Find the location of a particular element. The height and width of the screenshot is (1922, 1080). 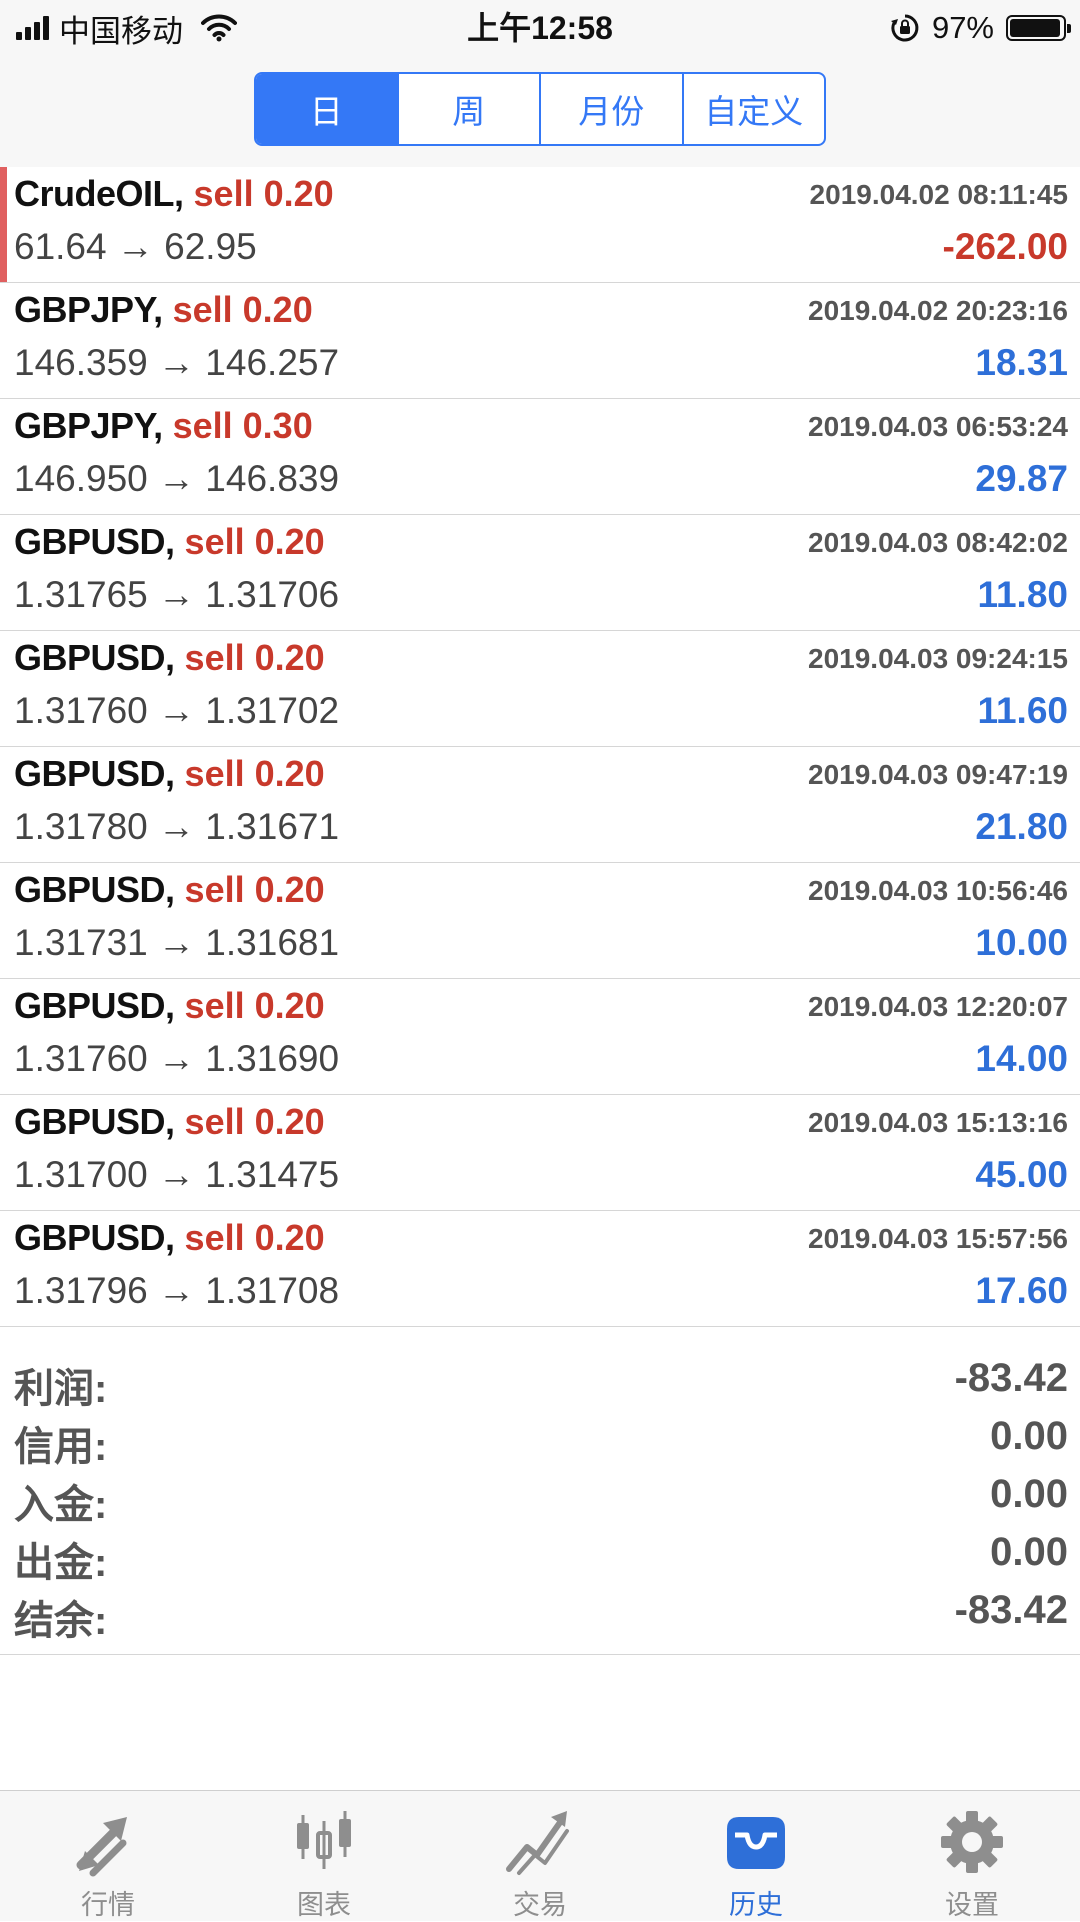

battery-percent: 97% is located at coordinates (962, 27).